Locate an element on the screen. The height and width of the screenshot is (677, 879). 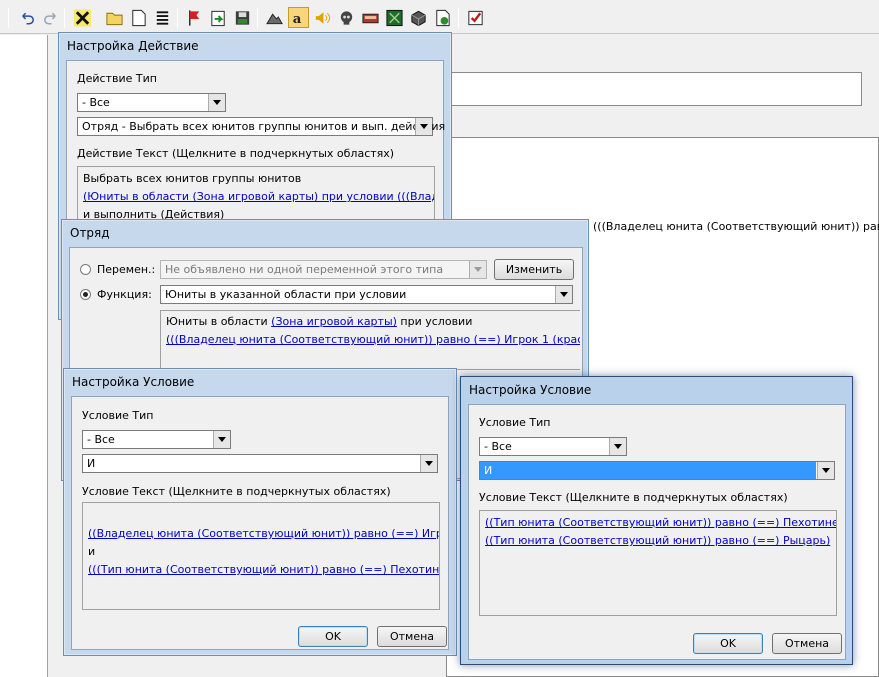
terrain-icon is located at coordinates (274, 18).